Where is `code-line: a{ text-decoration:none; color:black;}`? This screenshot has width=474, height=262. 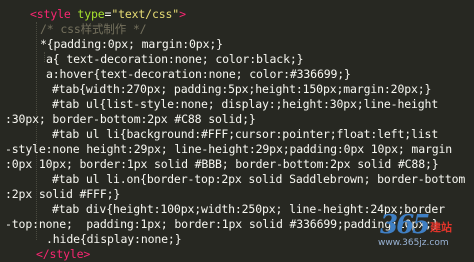
code-line: a{ text-decoration:none; color:black;} is located at coordinates (175, 59).